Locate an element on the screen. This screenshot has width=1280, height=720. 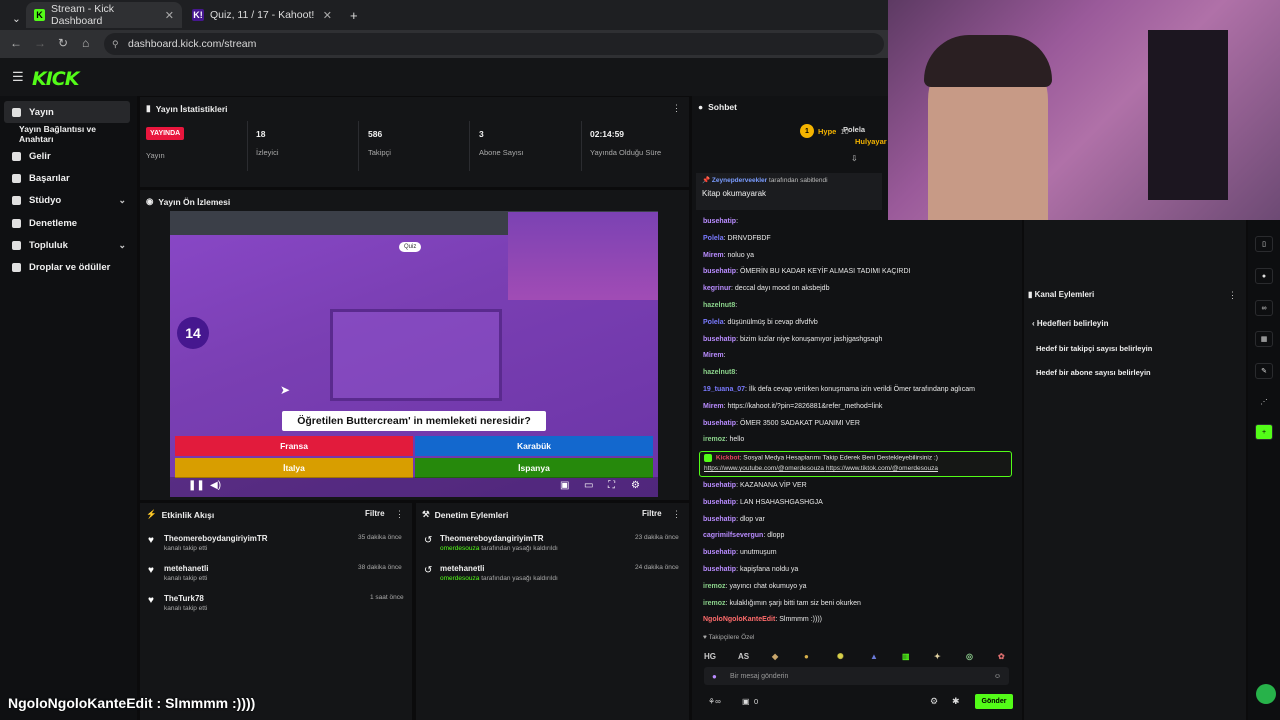
chat-username: cagrimilfsevergun is located at coordinates (733, 535).